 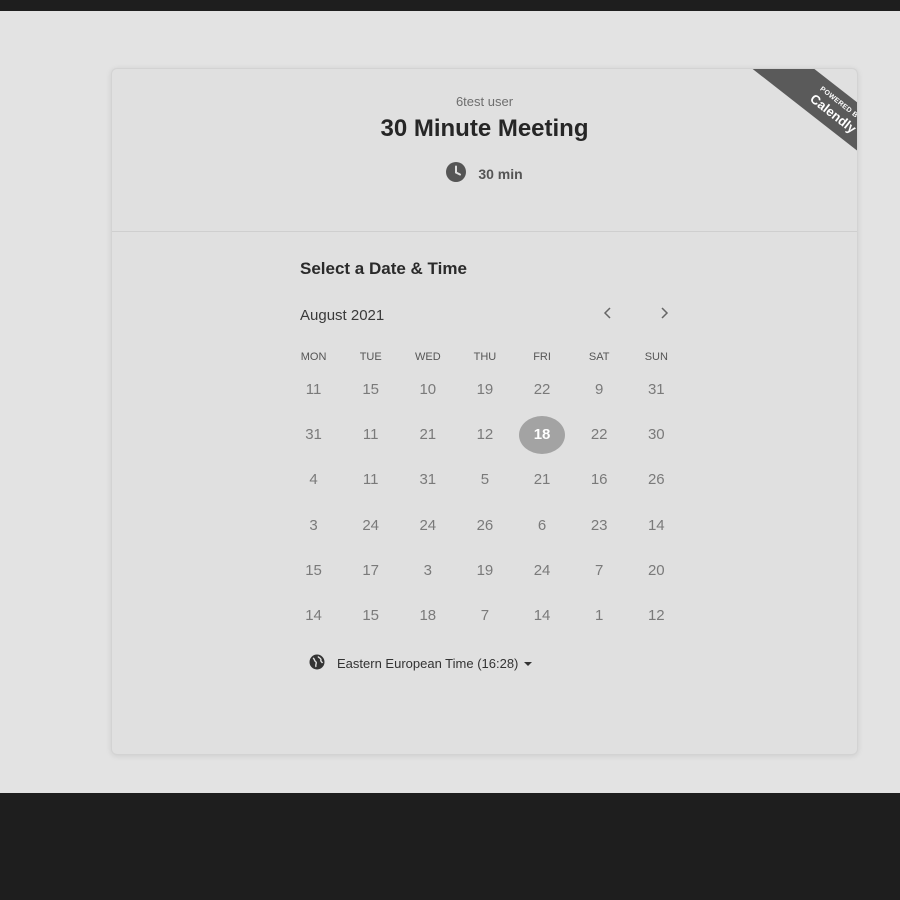 What do you see at coordinates (608, 315) in the screenshot?
I see `previous-month-button` at bounding box center [608, 315].